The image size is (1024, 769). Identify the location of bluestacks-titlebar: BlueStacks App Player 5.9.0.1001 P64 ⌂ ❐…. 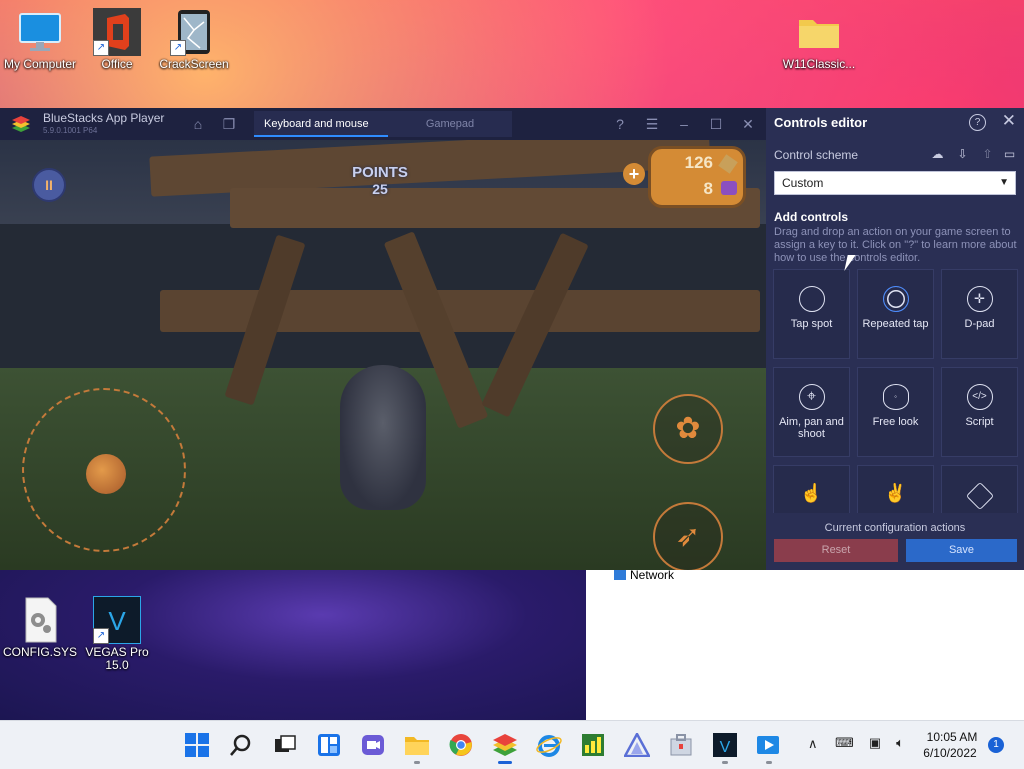
(383, 124).